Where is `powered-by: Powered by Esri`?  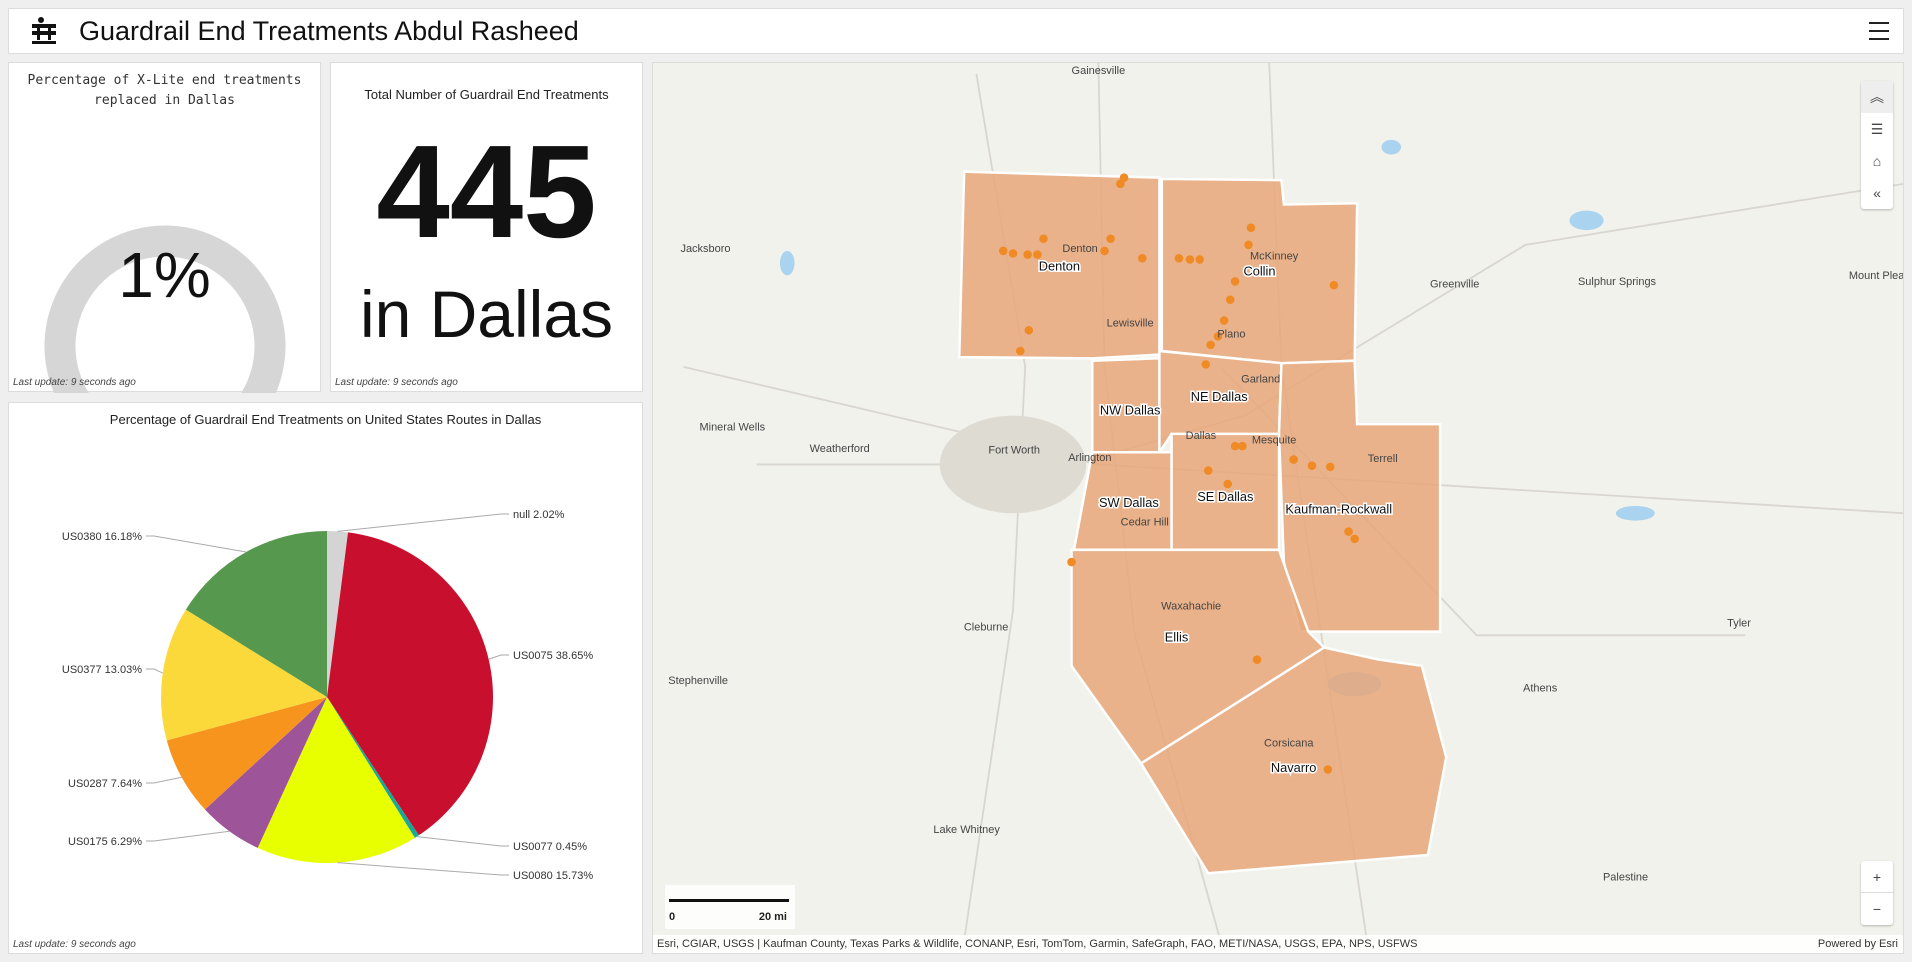 powered-by: Powered by Esri is located at coordinates (1858, 944).